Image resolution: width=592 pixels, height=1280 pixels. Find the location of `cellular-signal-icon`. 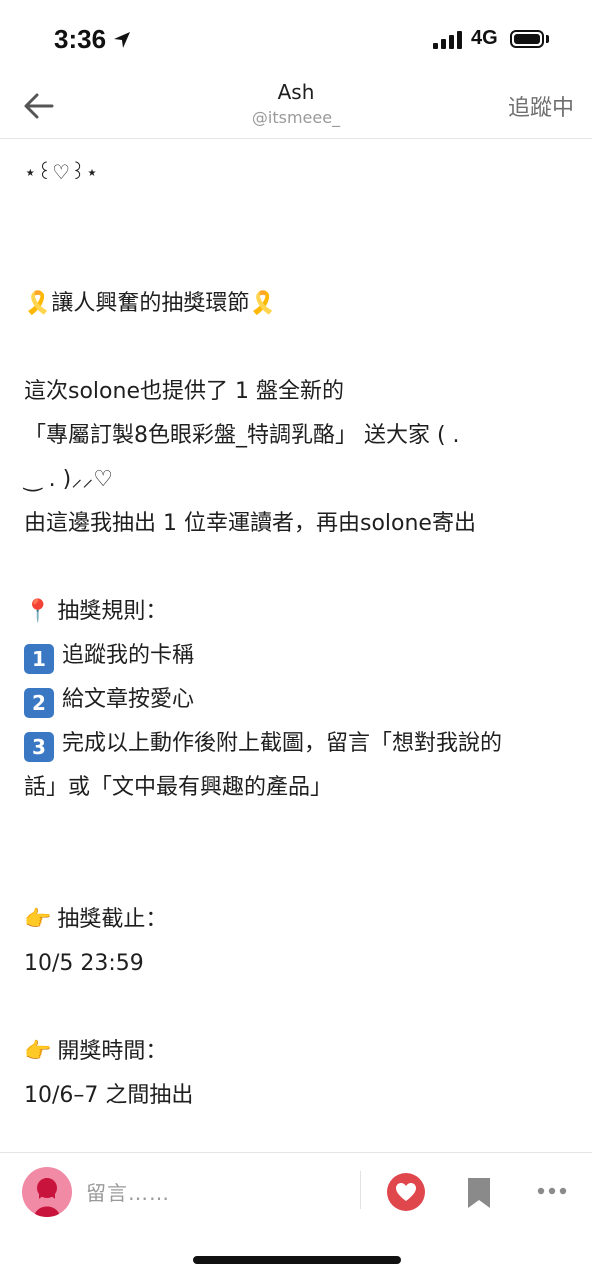

cellular-signal-icon is located at coordinates (447, 40).